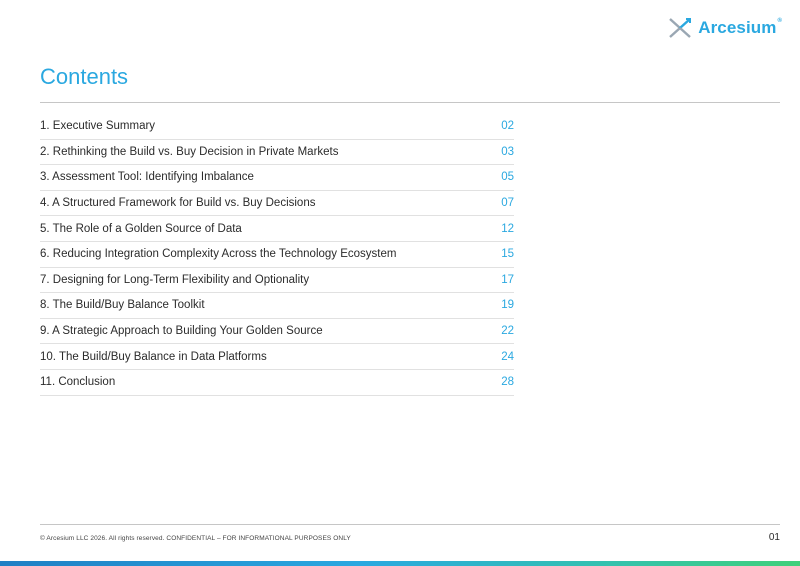  Describe the element at coordinates (122, 305) in the screenshot. I see `toc-entry-label: 8. The Build/Buy Balance Toolkit` at that location.